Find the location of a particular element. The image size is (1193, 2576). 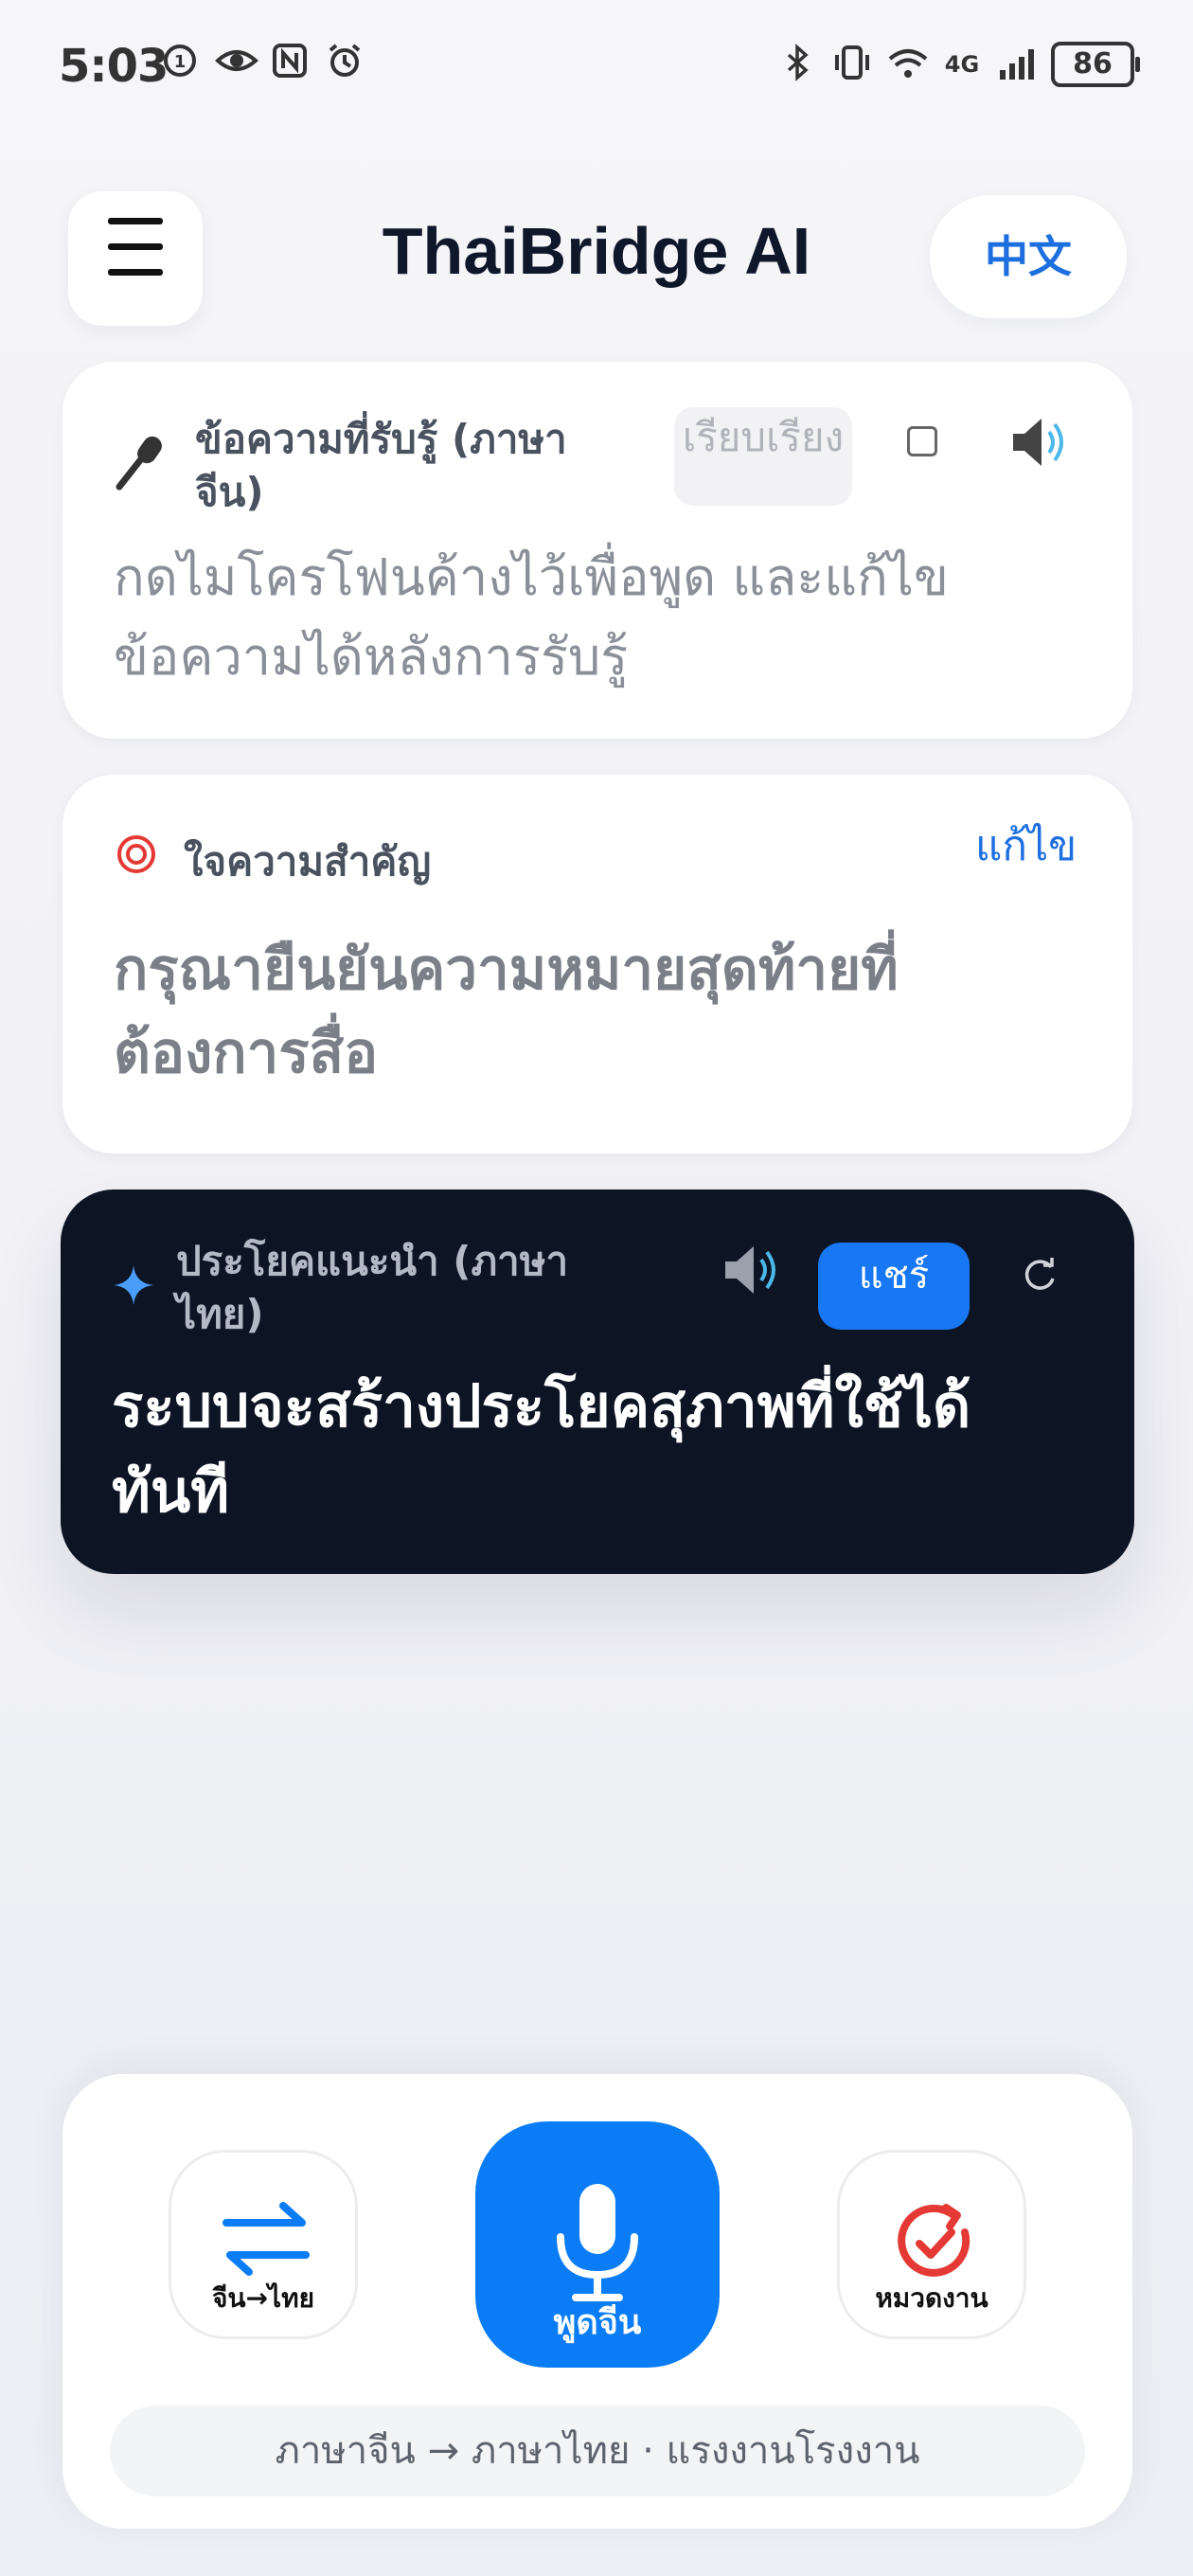

status-icons-left: 1 is located at coordinates (262, 62).